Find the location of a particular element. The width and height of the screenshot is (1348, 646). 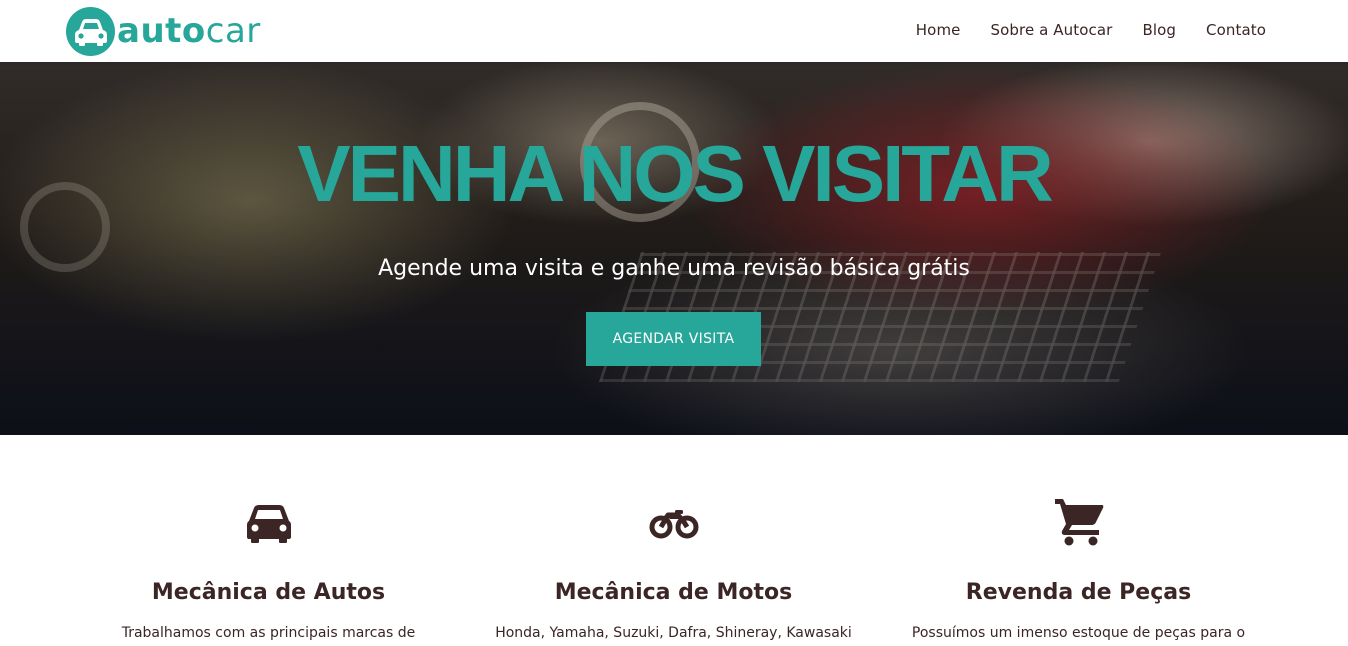

logo-text-car: car is located at coordinates (233, 31).